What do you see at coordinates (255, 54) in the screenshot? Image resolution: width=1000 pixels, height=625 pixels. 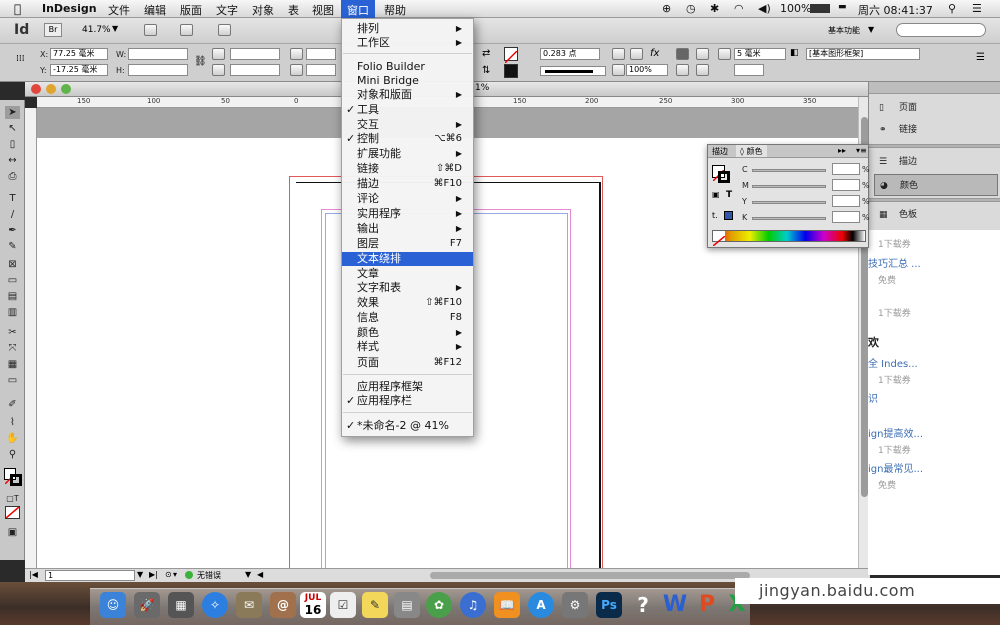 I see `scale-x-field` at bounding box center [255, 54].